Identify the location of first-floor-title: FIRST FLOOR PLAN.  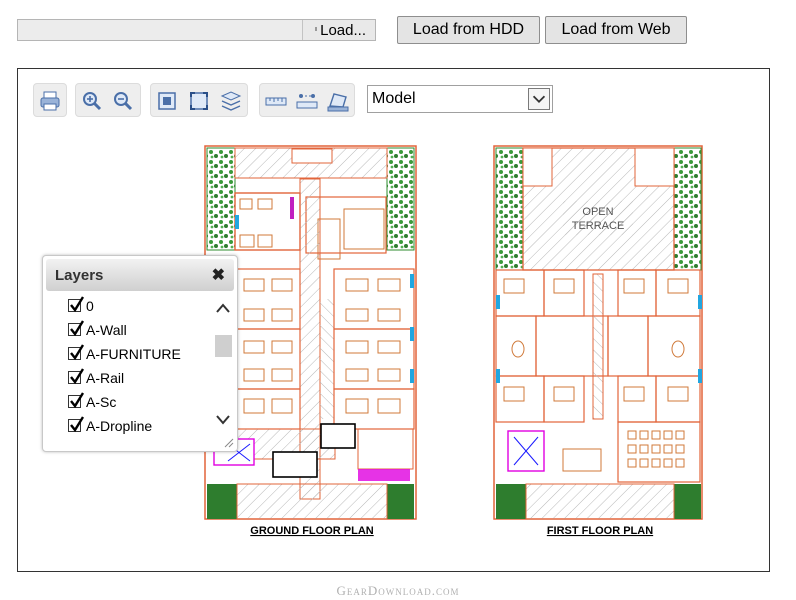
(600, 531).